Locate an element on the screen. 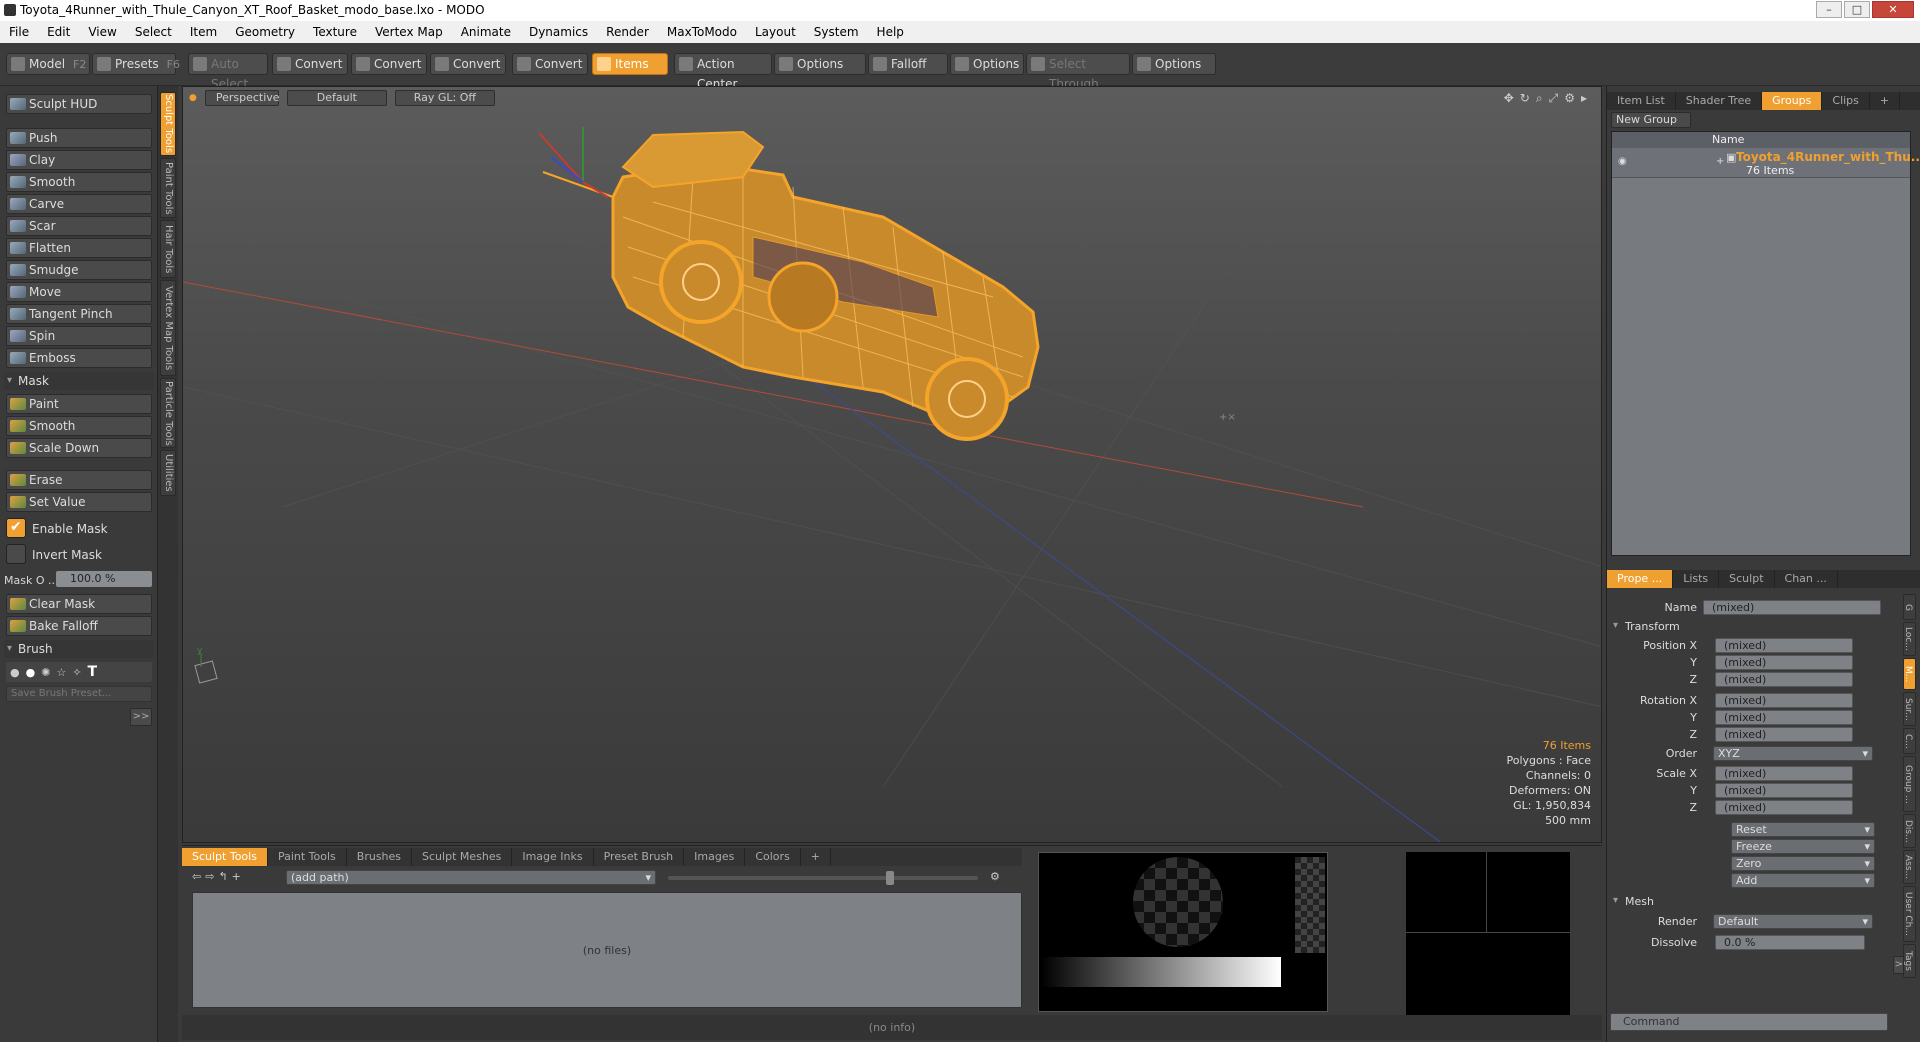 The image size is (1920, 1042). mask-section-header: Mask is located at coordinates (79, 381).